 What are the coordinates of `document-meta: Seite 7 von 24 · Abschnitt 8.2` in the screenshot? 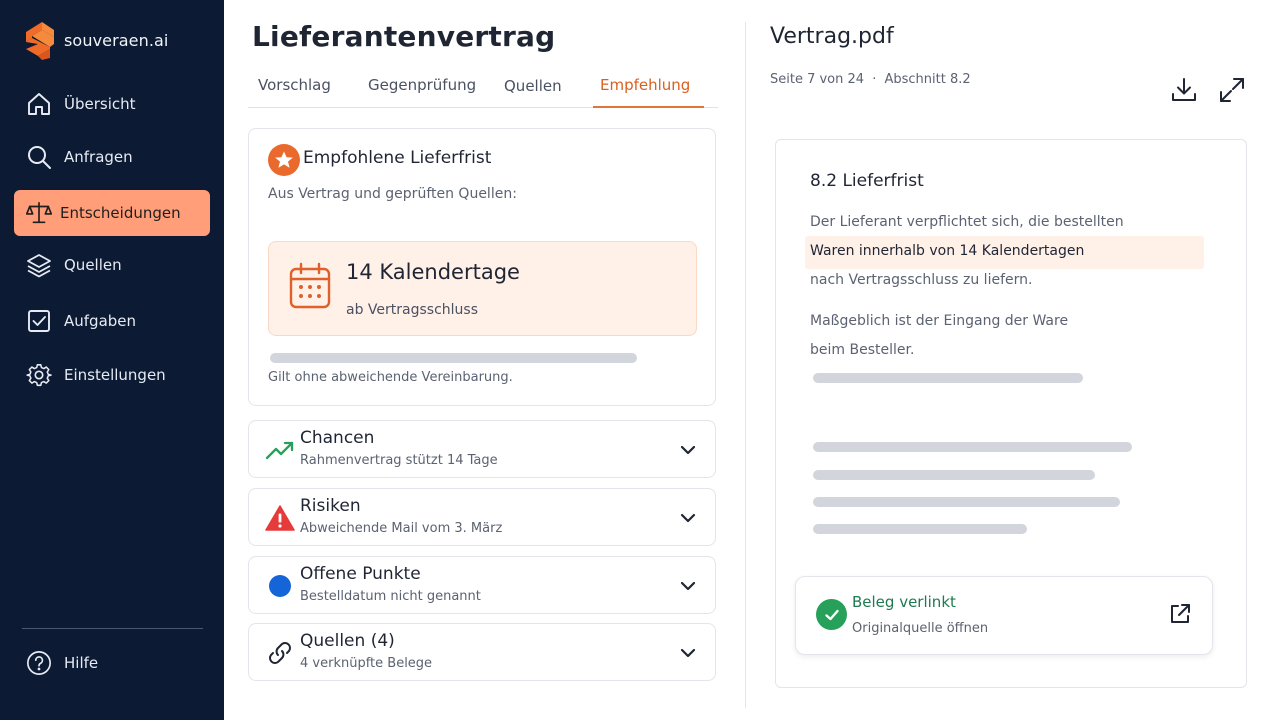 It's located at (870, 79).